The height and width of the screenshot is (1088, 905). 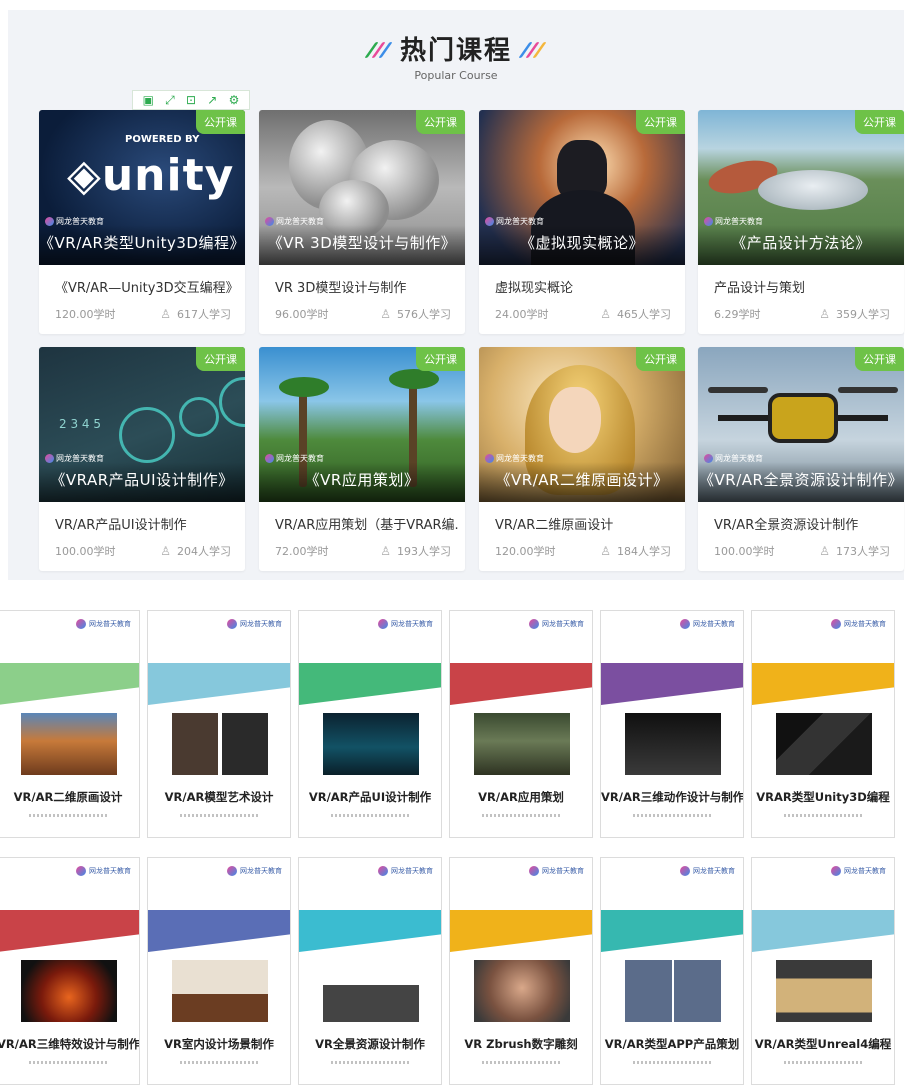 I want to click on textbook-cover: 网龙普天教育 VR/AR模型艺术设计, so click(x=219, y=724).